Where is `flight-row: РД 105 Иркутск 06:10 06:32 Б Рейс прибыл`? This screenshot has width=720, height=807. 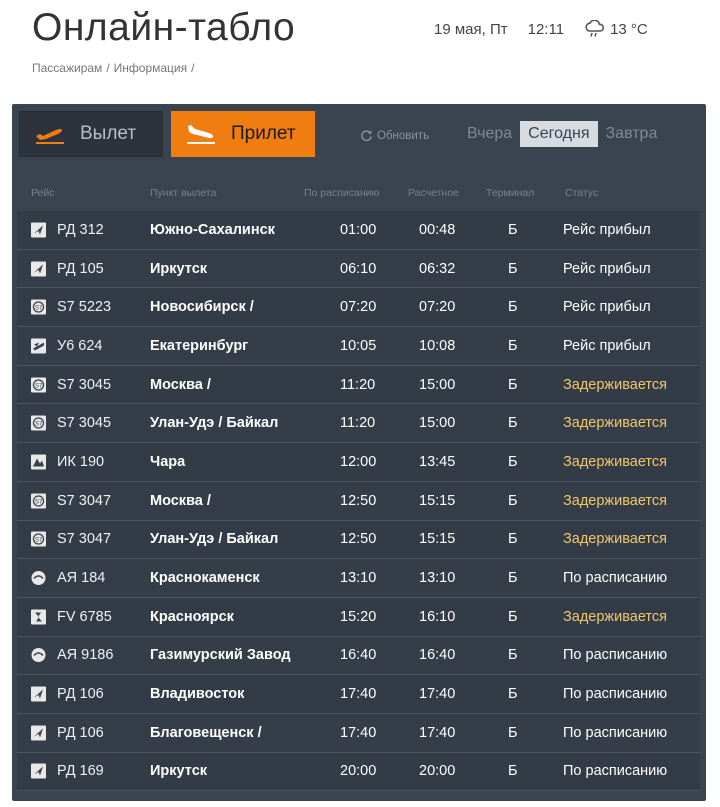 flight-row: РД 105 Иркутск 06:10 06:32 Б Рейс прибыл is located at coordinates (358, 269).